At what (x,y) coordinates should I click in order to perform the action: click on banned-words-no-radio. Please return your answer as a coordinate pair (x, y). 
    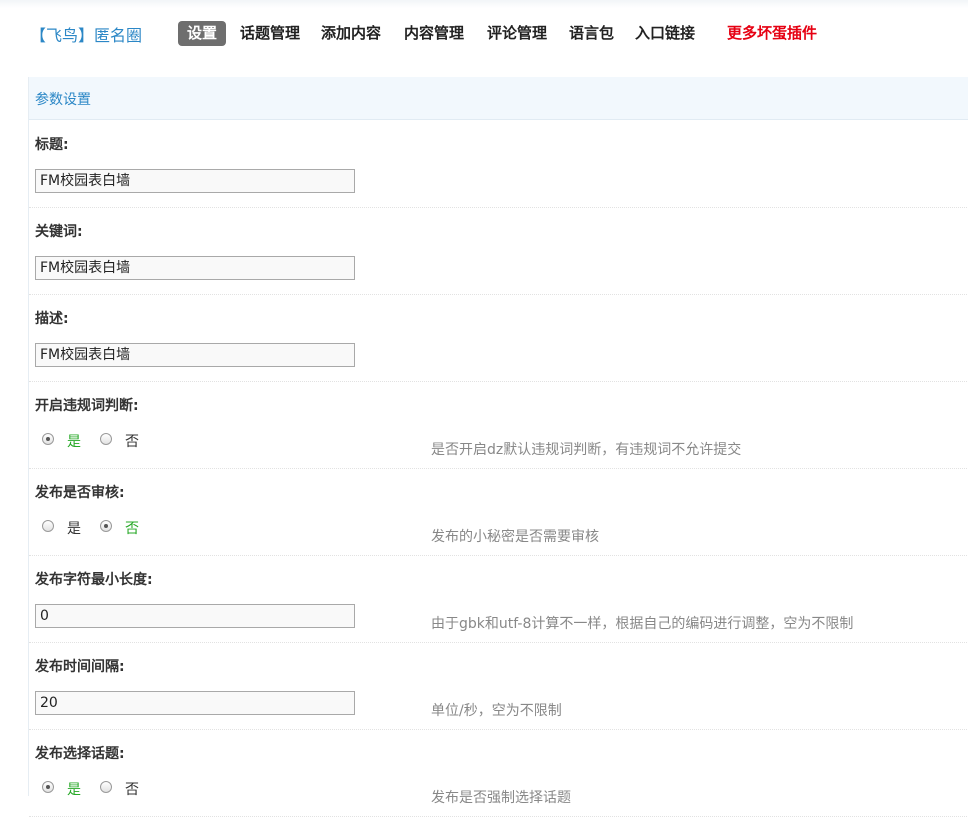
    Looking at the image, I should click on (106, 439).